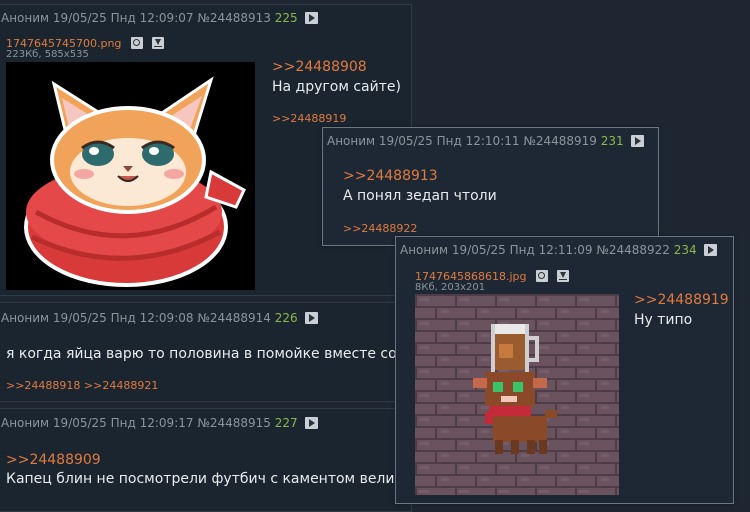  I want to click on post-image-cat, so click(130, 176).